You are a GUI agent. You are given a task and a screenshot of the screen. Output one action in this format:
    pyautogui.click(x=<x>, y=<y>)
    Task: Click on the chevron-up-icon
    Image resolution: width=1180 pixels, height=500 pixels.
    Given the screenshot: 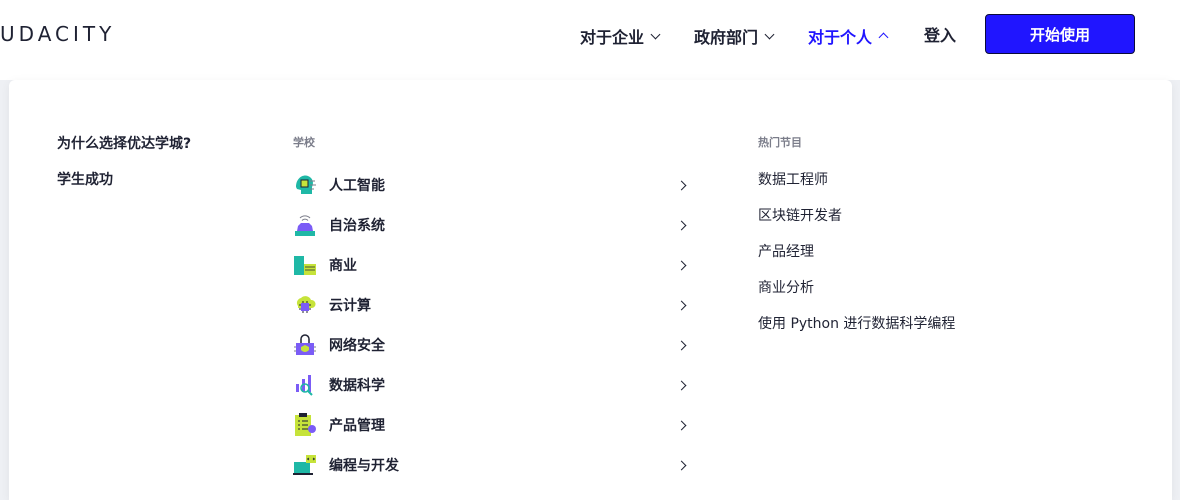 What is the action you would take?
    pyautogui.click(x=883, y=37)
    